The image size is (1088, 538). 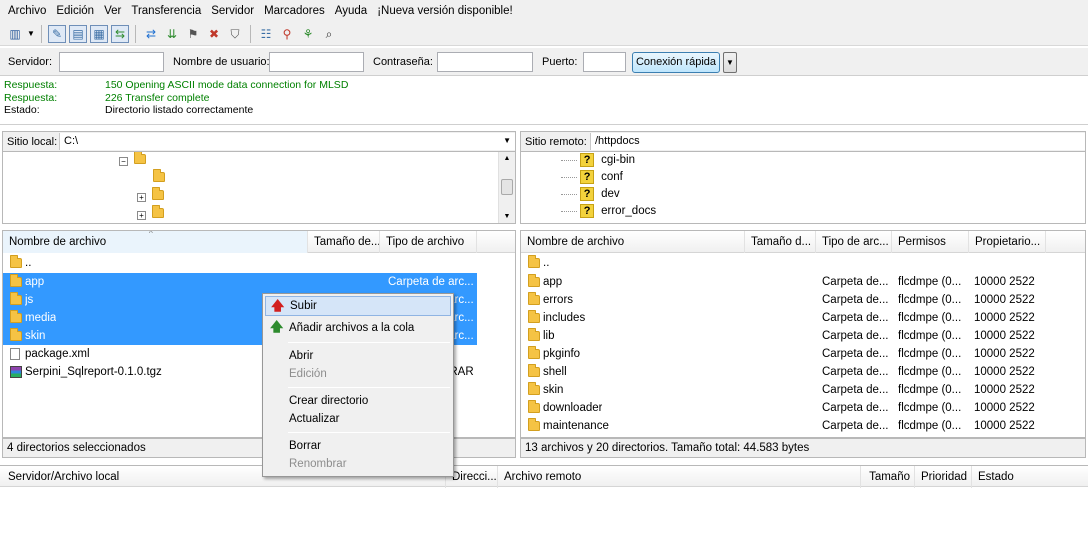 I want to click on menu-new-version: ¡Nueva versión disponible!, so click(x=445, y=11).